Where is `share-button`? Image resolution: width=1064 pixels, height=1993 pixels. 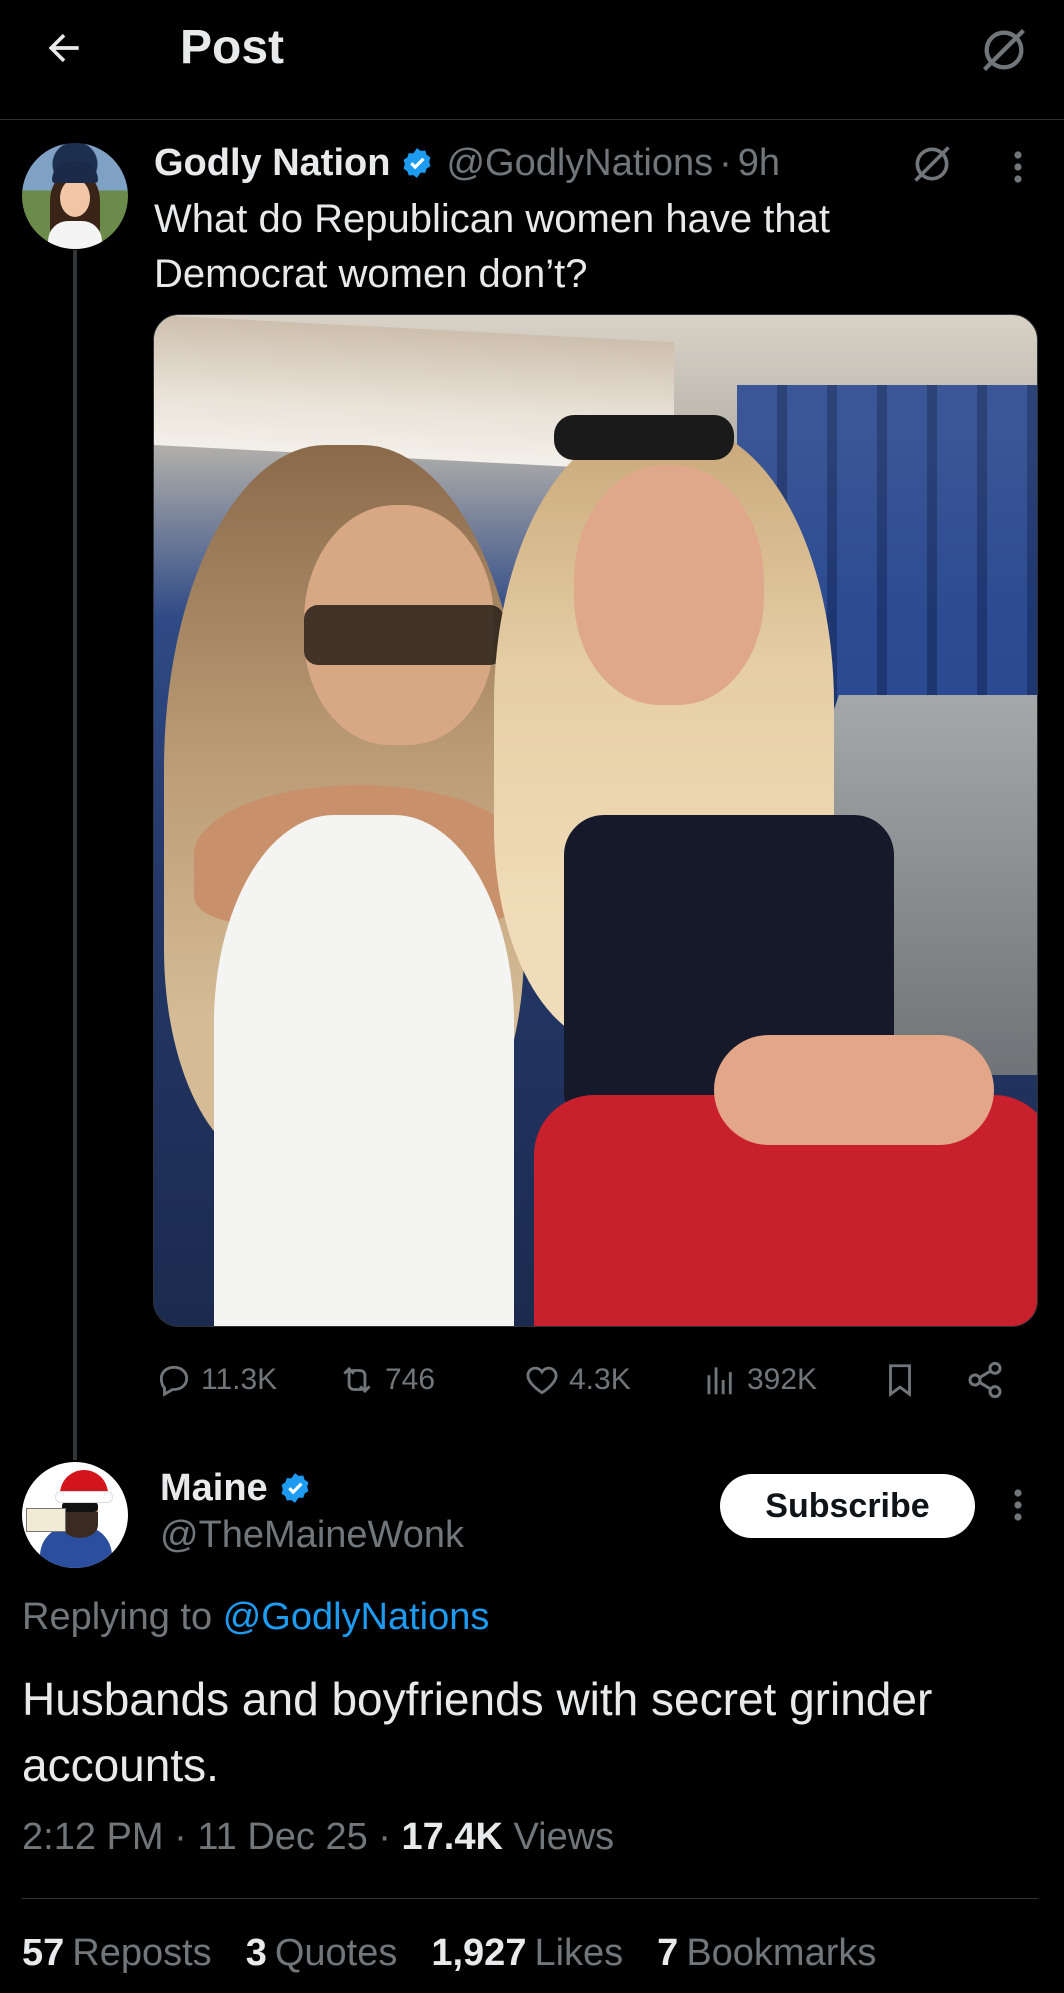 share-button is located at coordinates (985, 1380).